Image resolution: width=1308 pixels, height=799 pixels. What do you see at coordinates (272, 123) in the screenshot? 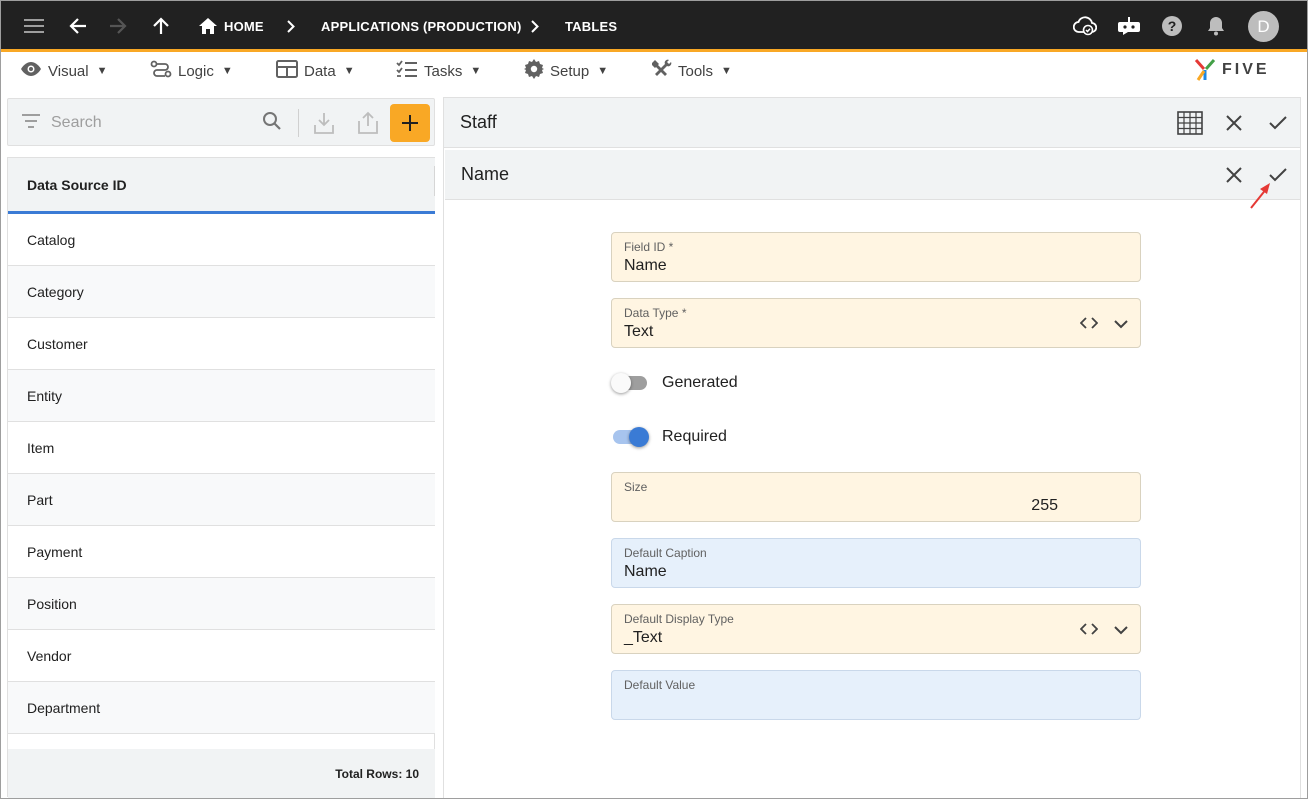
I see `search-icon` at bounding box center [272, 123].